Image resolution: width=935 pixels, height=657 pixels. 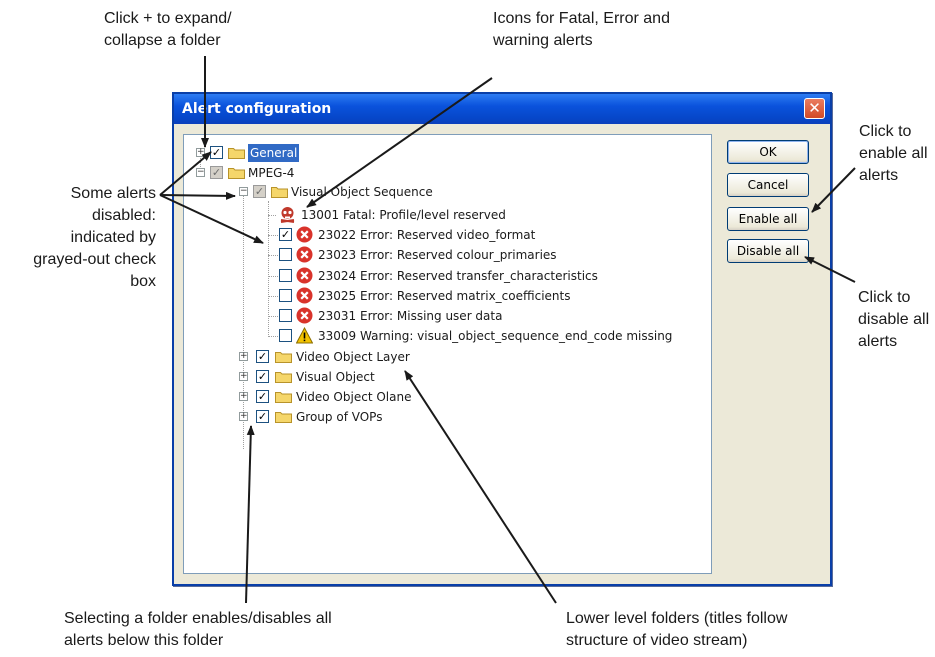 I want to click on alert-item-error: 23031 Error: Missing user data, so click(x=439, y=316).